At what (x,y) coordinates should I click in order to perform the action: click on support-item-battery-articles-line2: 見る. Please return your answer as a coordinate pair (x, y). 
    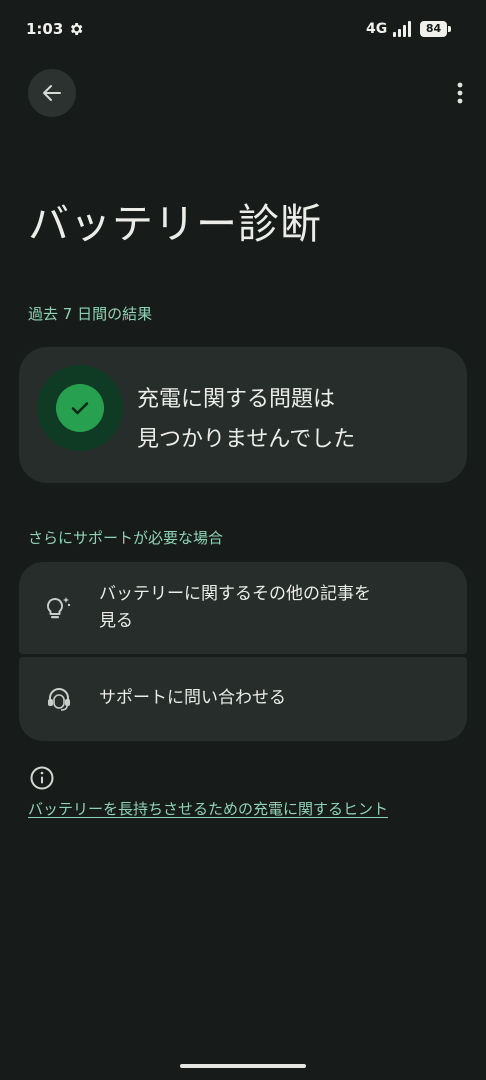
    Looking at the image, I should click on (116, 621).